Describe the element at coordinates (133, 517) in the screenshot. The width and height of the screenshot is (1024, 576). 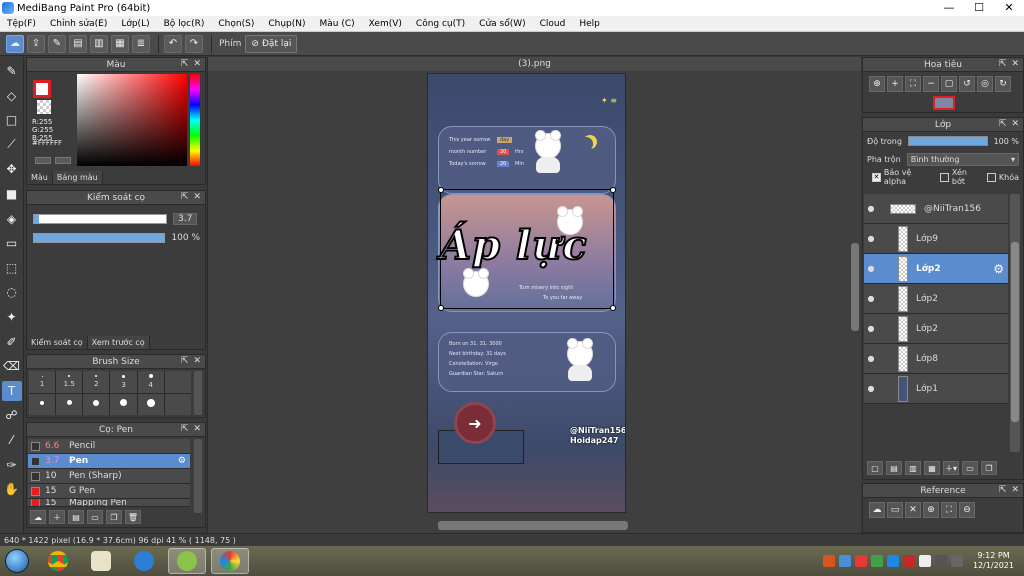
I see `trash-icon: 🗑` at that location.